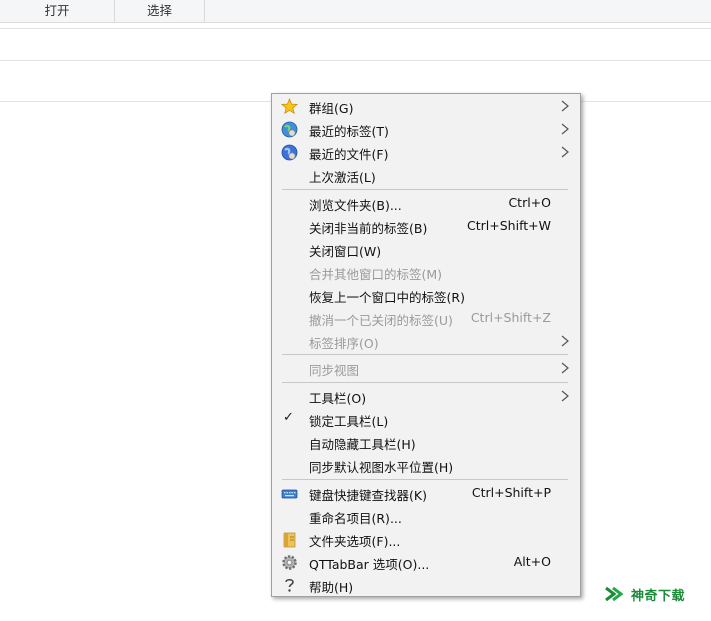 This screenshot has height=621, width=711. What do you see at coordinates (426, 152) in the screenshot?
I see `menu-item-recent-files: 最近的文件(F)` at bounding box center [426, 152].